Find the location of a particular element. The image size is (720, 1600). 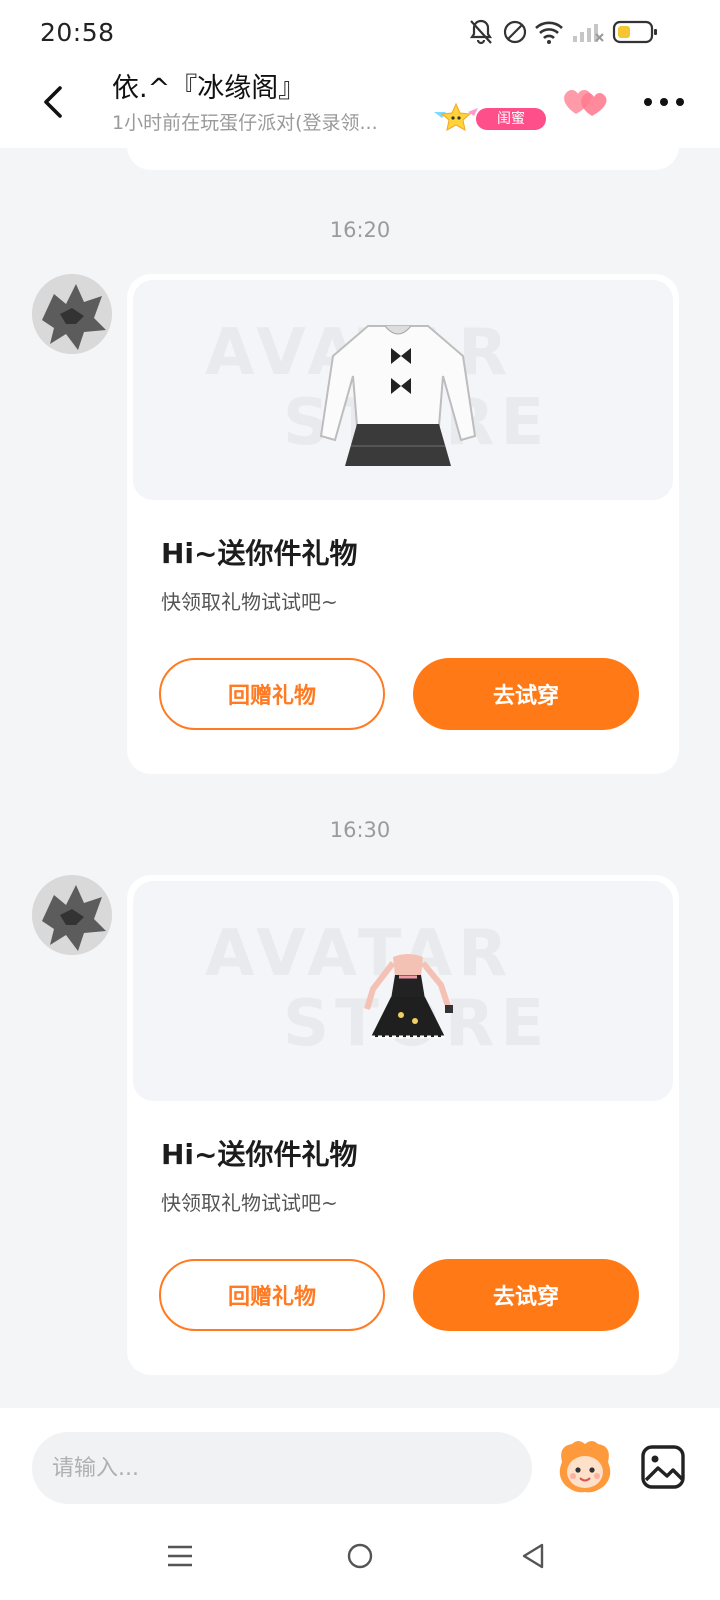

sweater-outfit-image is located at coordinates (398, 395).